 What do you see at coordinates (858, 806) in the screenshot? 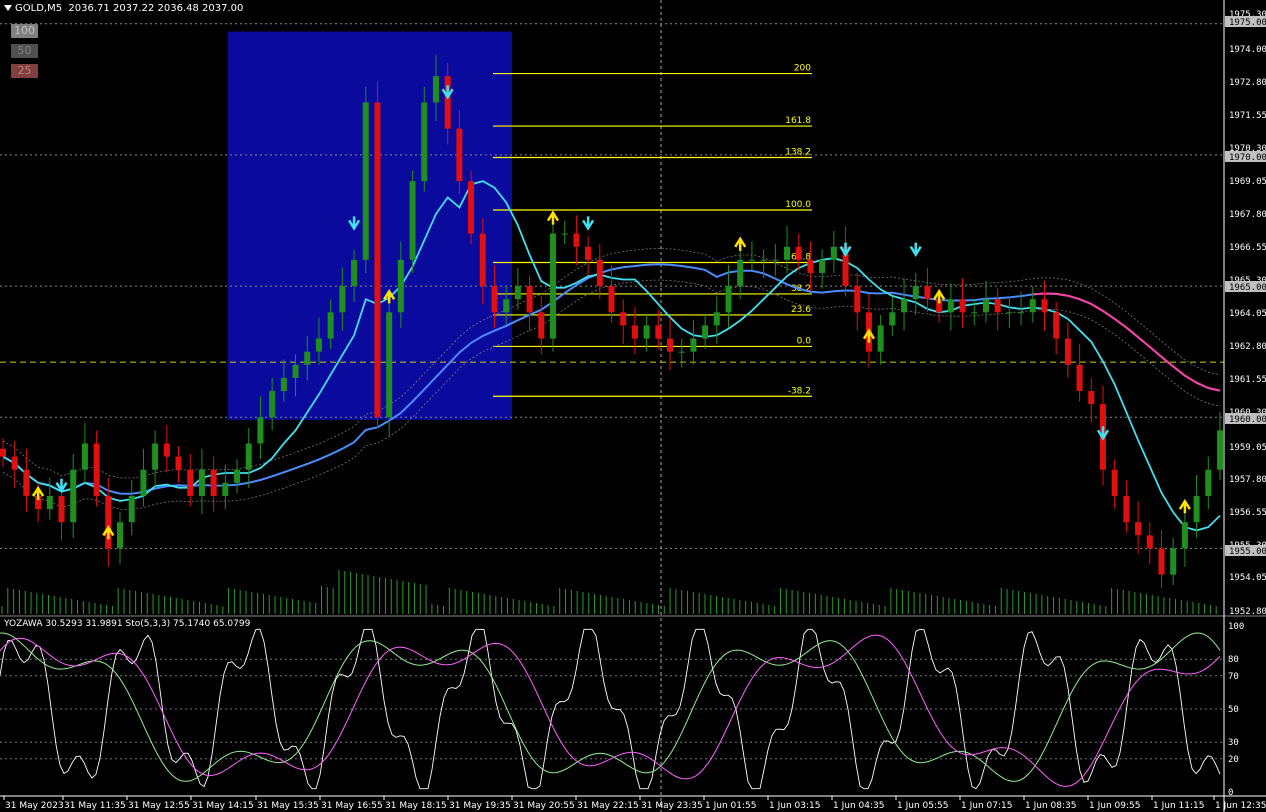
I see `time-label: 1 Jun 04:35` at bounding box center [858, 806].